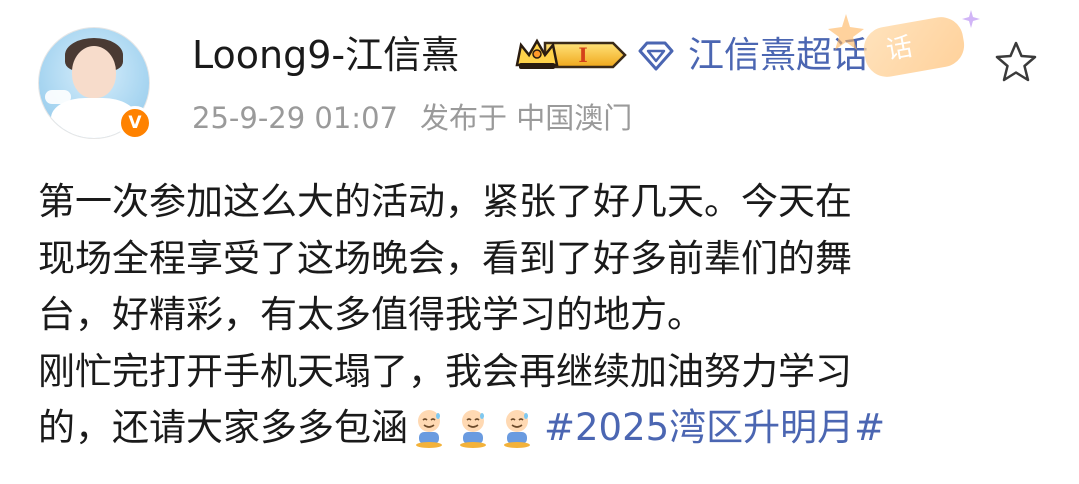  I want to click on hashtag-link: #2025湾区升明月#, so click(714, 427).